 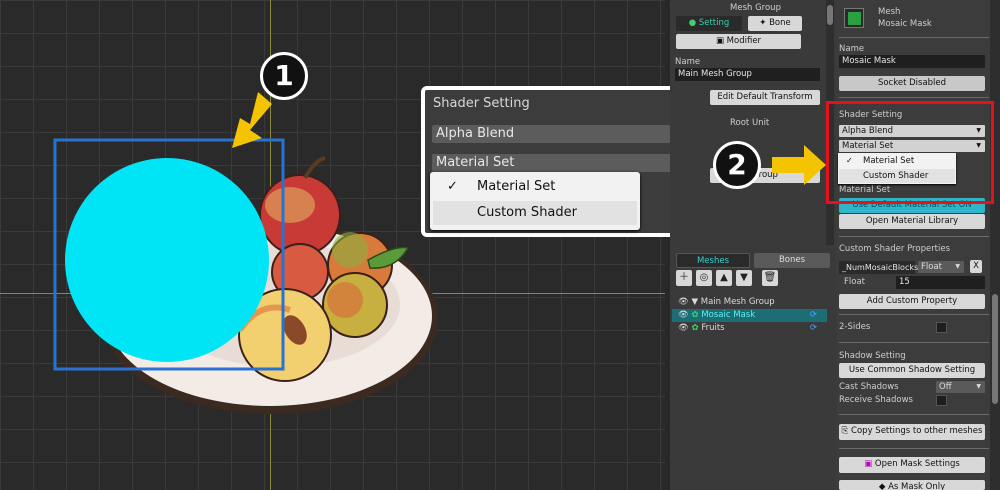 What do you see at coordinates (728, 315) in the screenshot?
I see `tree-item-label: Mosaic Mask` at bounding box center [728, 315].